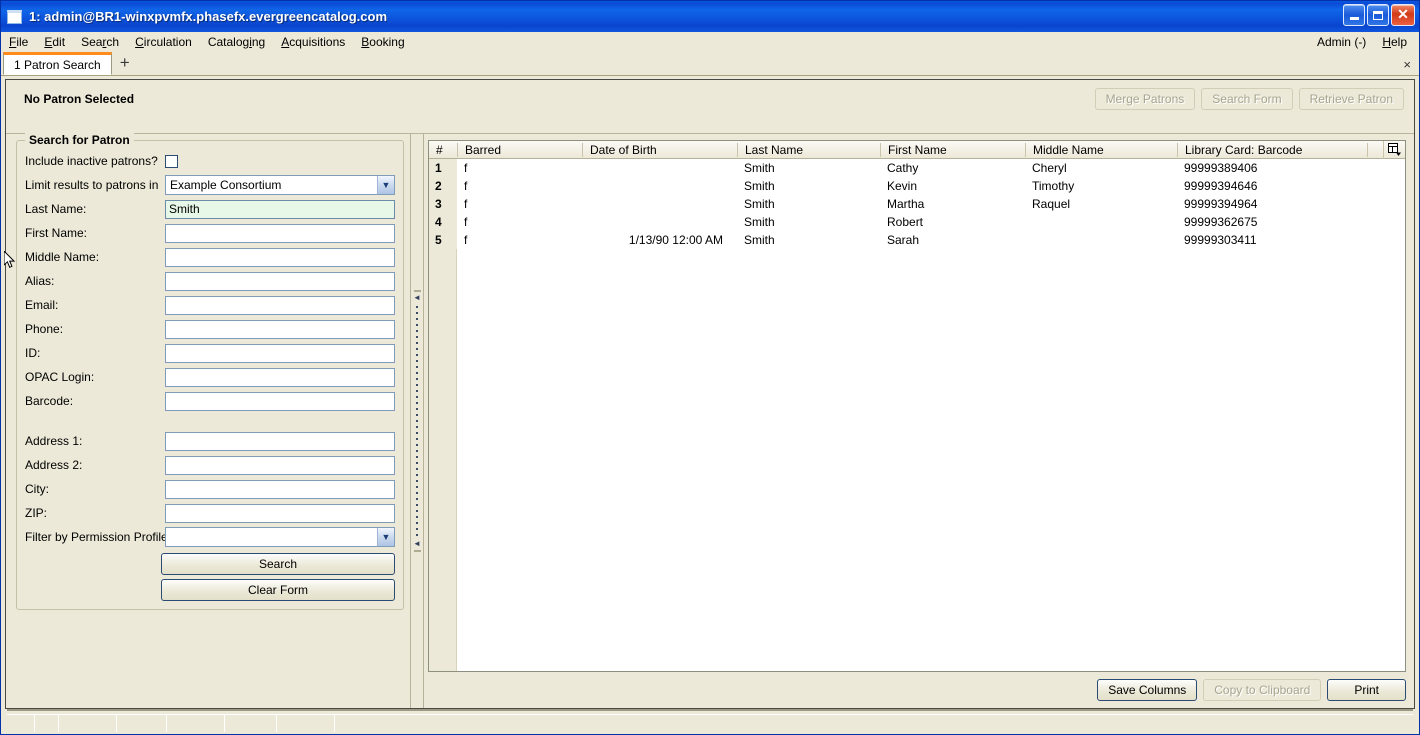  Describe the element at coordinates (125, 64) in the screenshot. I see `new-tab-button: +` at that location.